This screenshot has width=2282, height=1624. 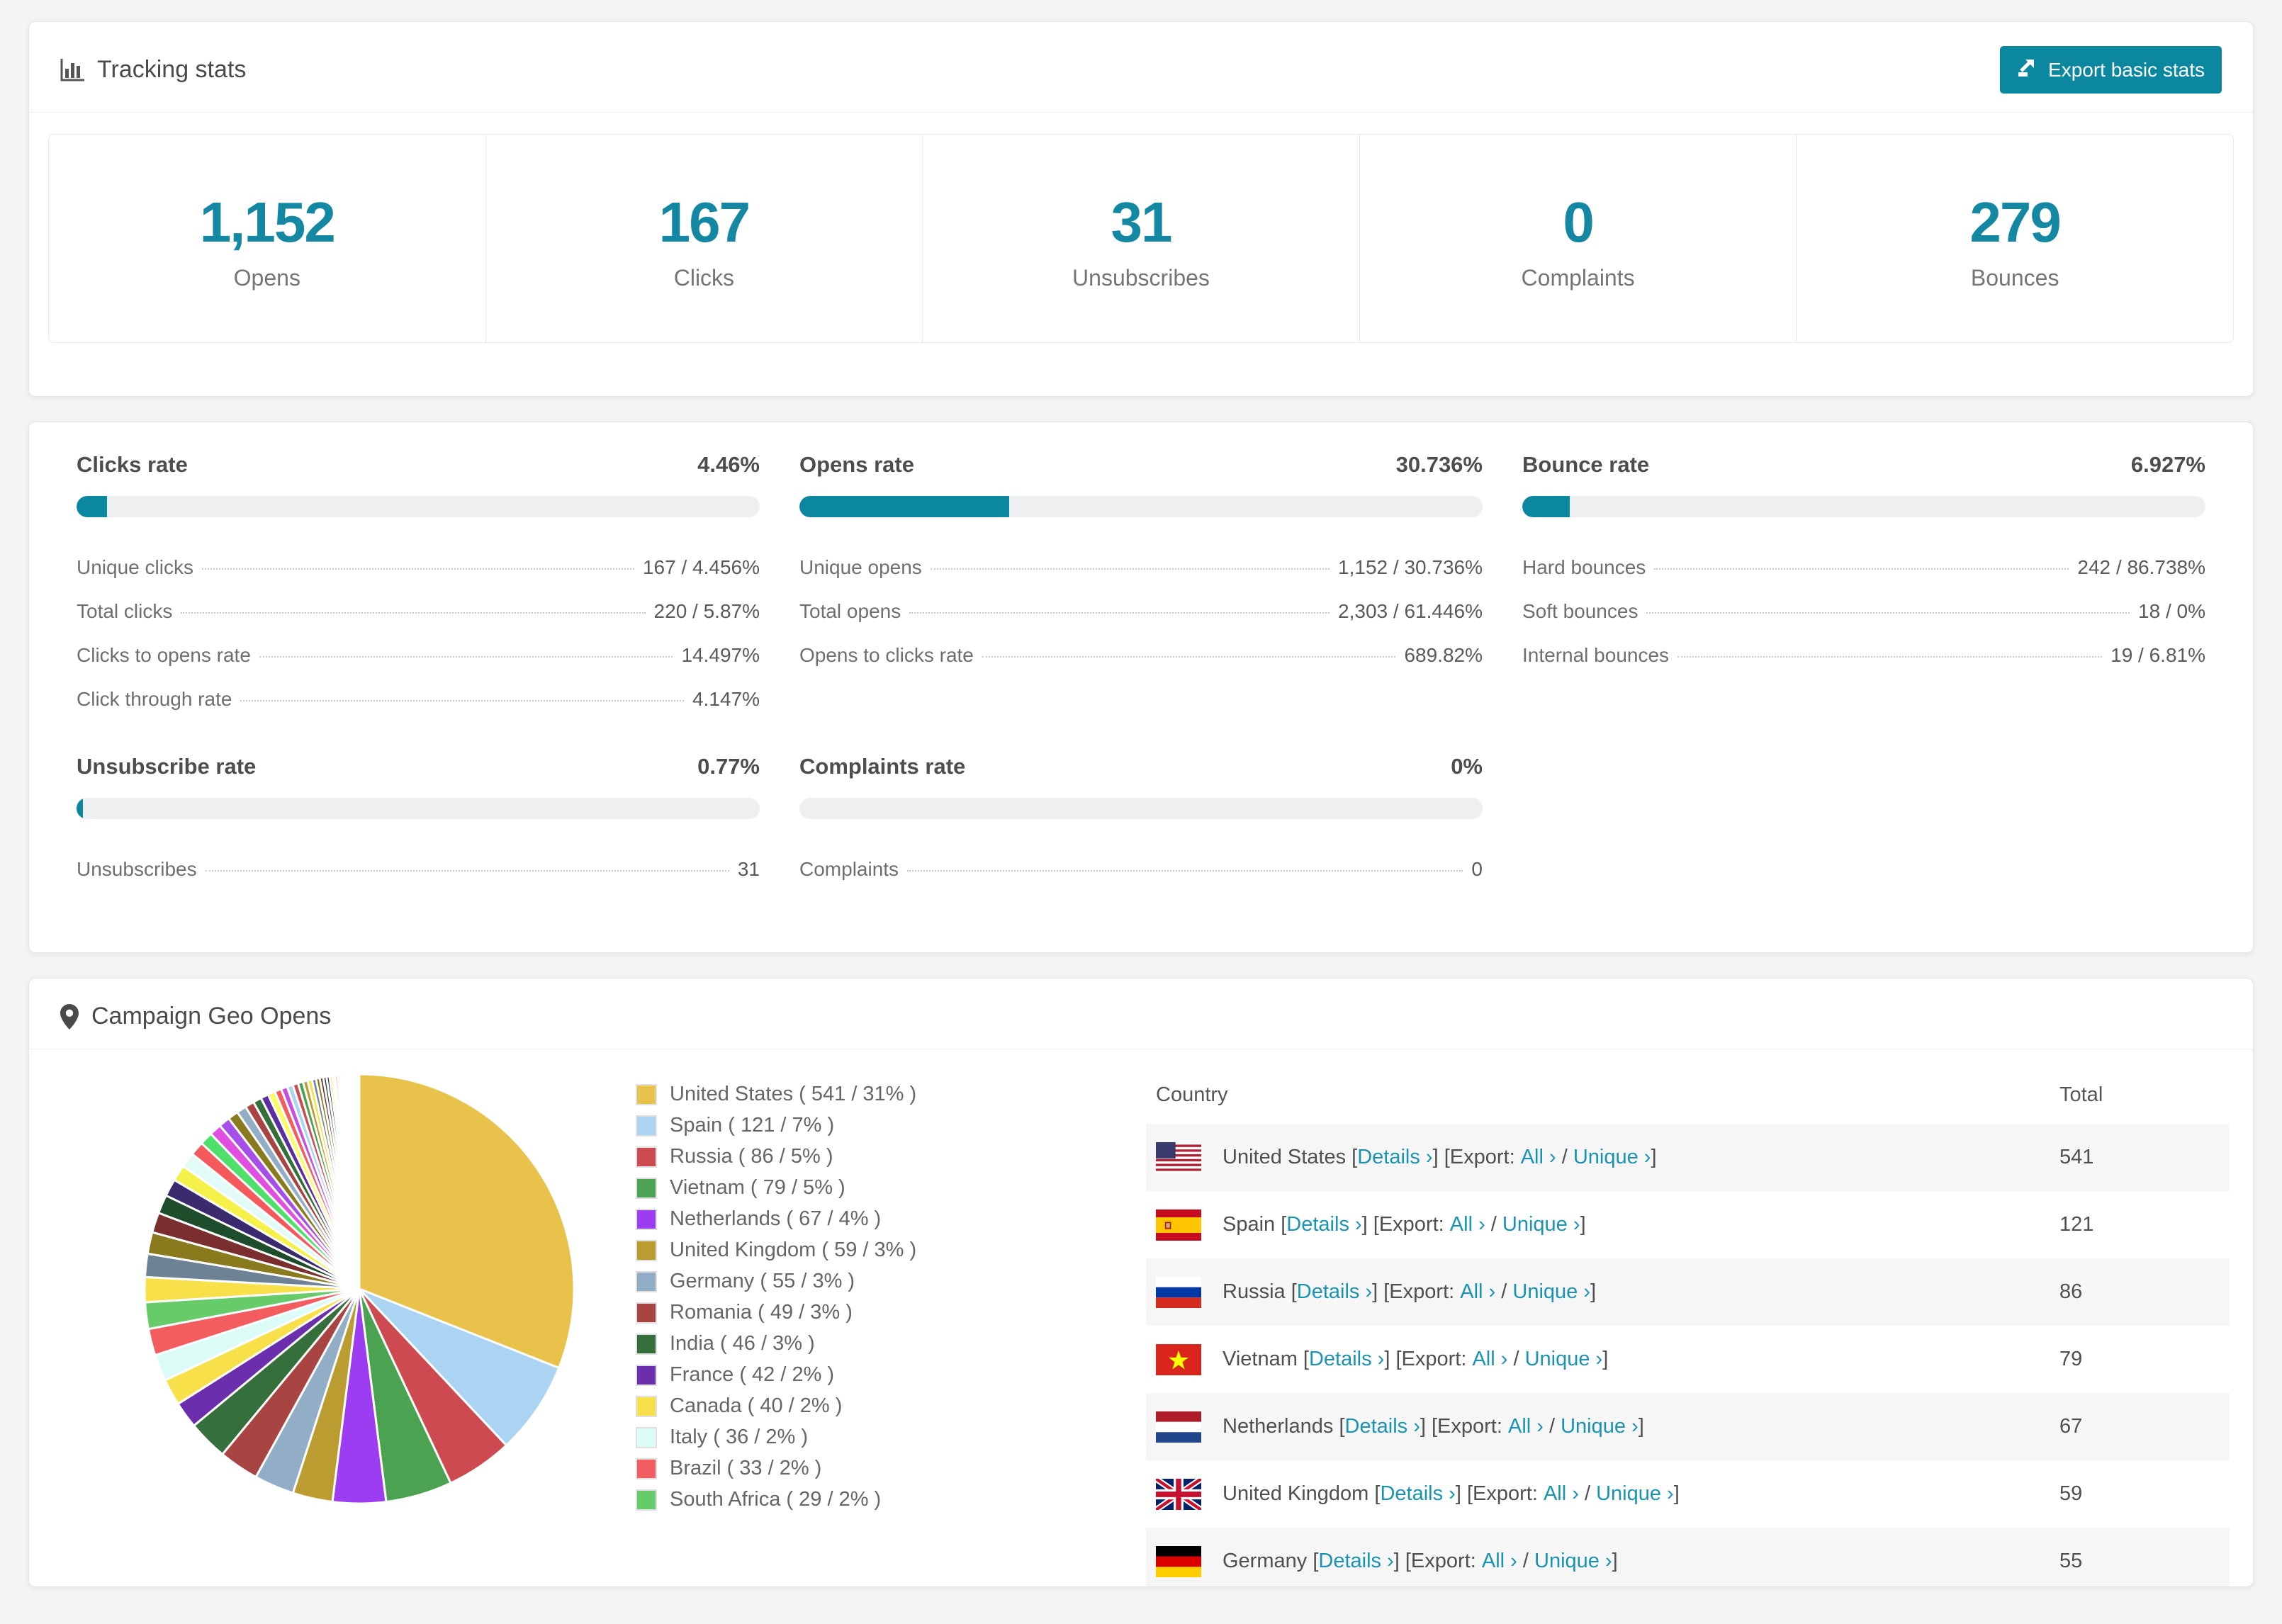 I want to click on legend-item: United States ( 541 / 31% ), so click(x=813, y=1095).